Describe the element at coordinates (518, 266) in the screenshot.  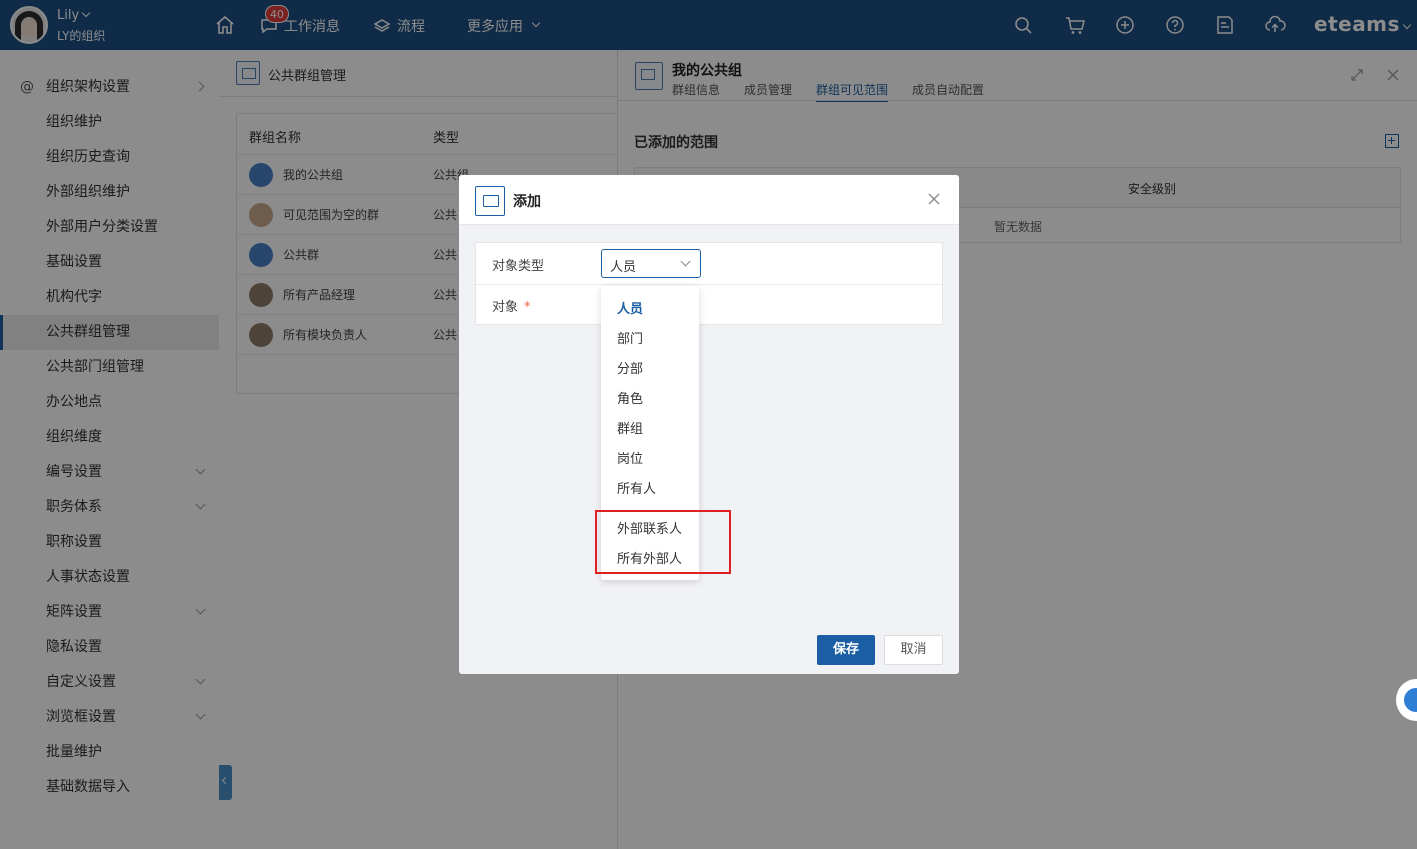
I see `object-type-label: 对象类型` at that location.